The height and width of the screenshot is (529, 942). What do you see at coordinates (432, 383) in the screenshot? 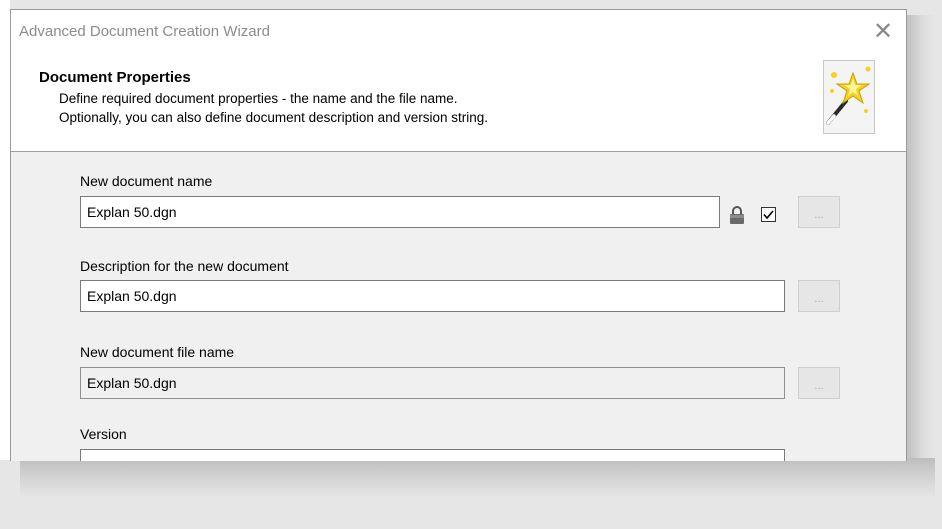
I see `file-name-input` at bounding box center [432, 383].